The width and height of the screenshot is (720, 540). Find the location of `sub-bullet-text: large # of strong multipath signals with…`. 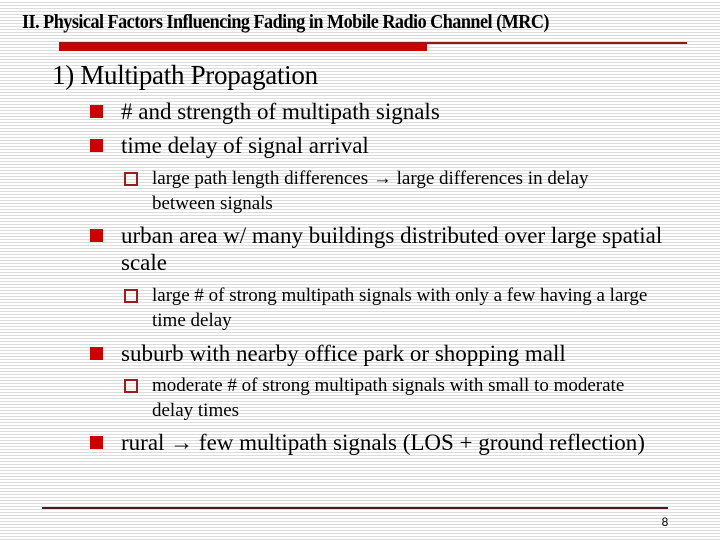

sub-bullet-text: large # of strong multipath signals with… is located at coordinates (400, 308).